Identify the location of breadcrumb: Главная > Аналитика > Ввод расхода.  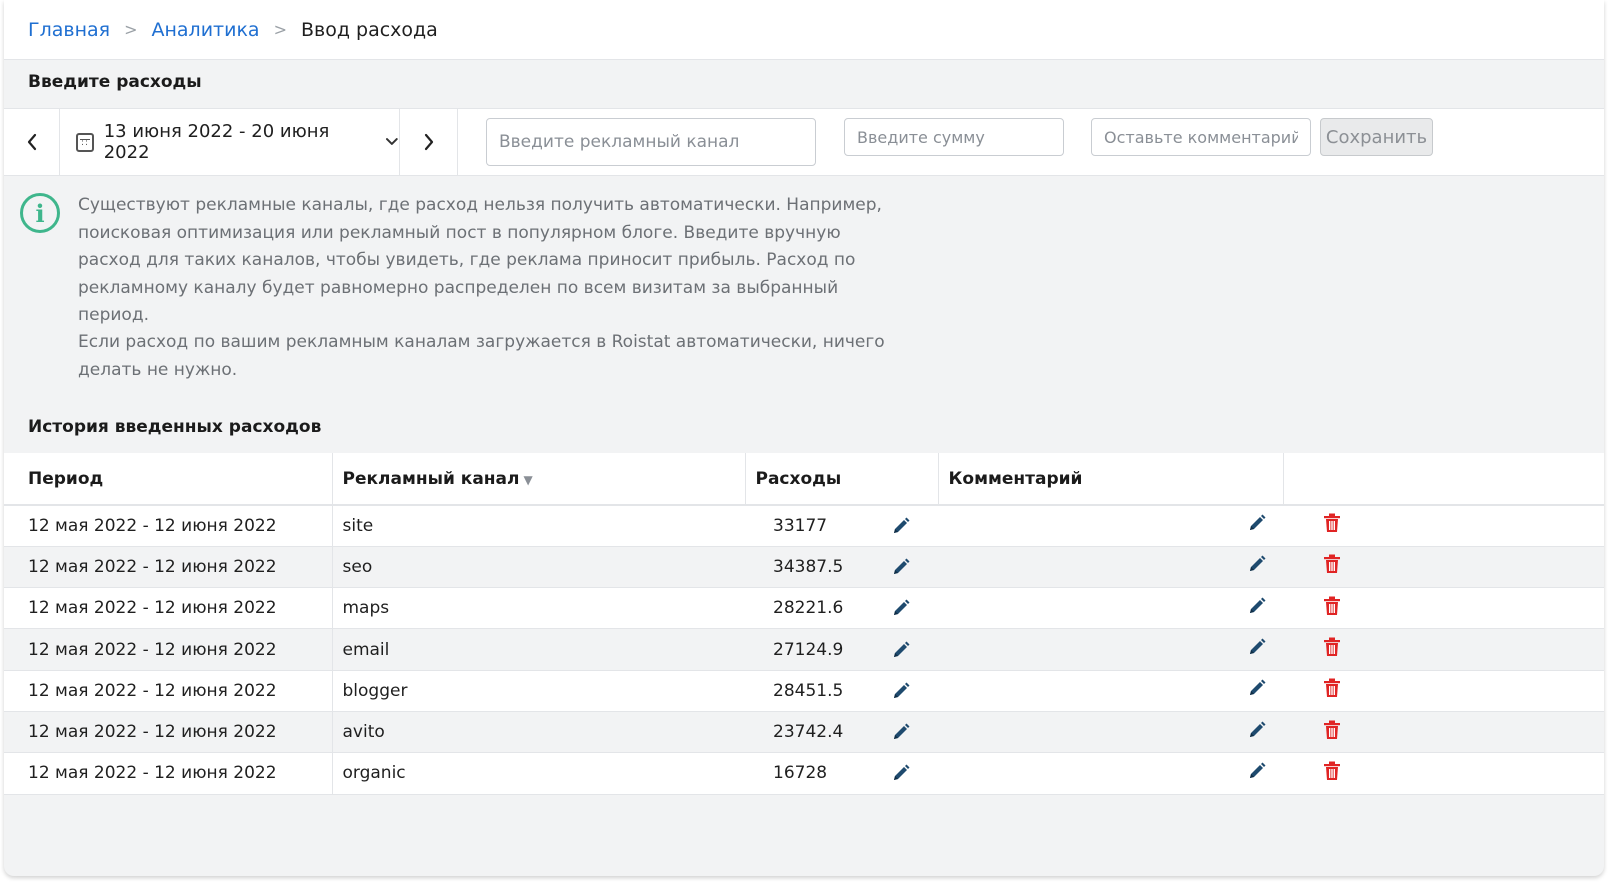
(804, 30).